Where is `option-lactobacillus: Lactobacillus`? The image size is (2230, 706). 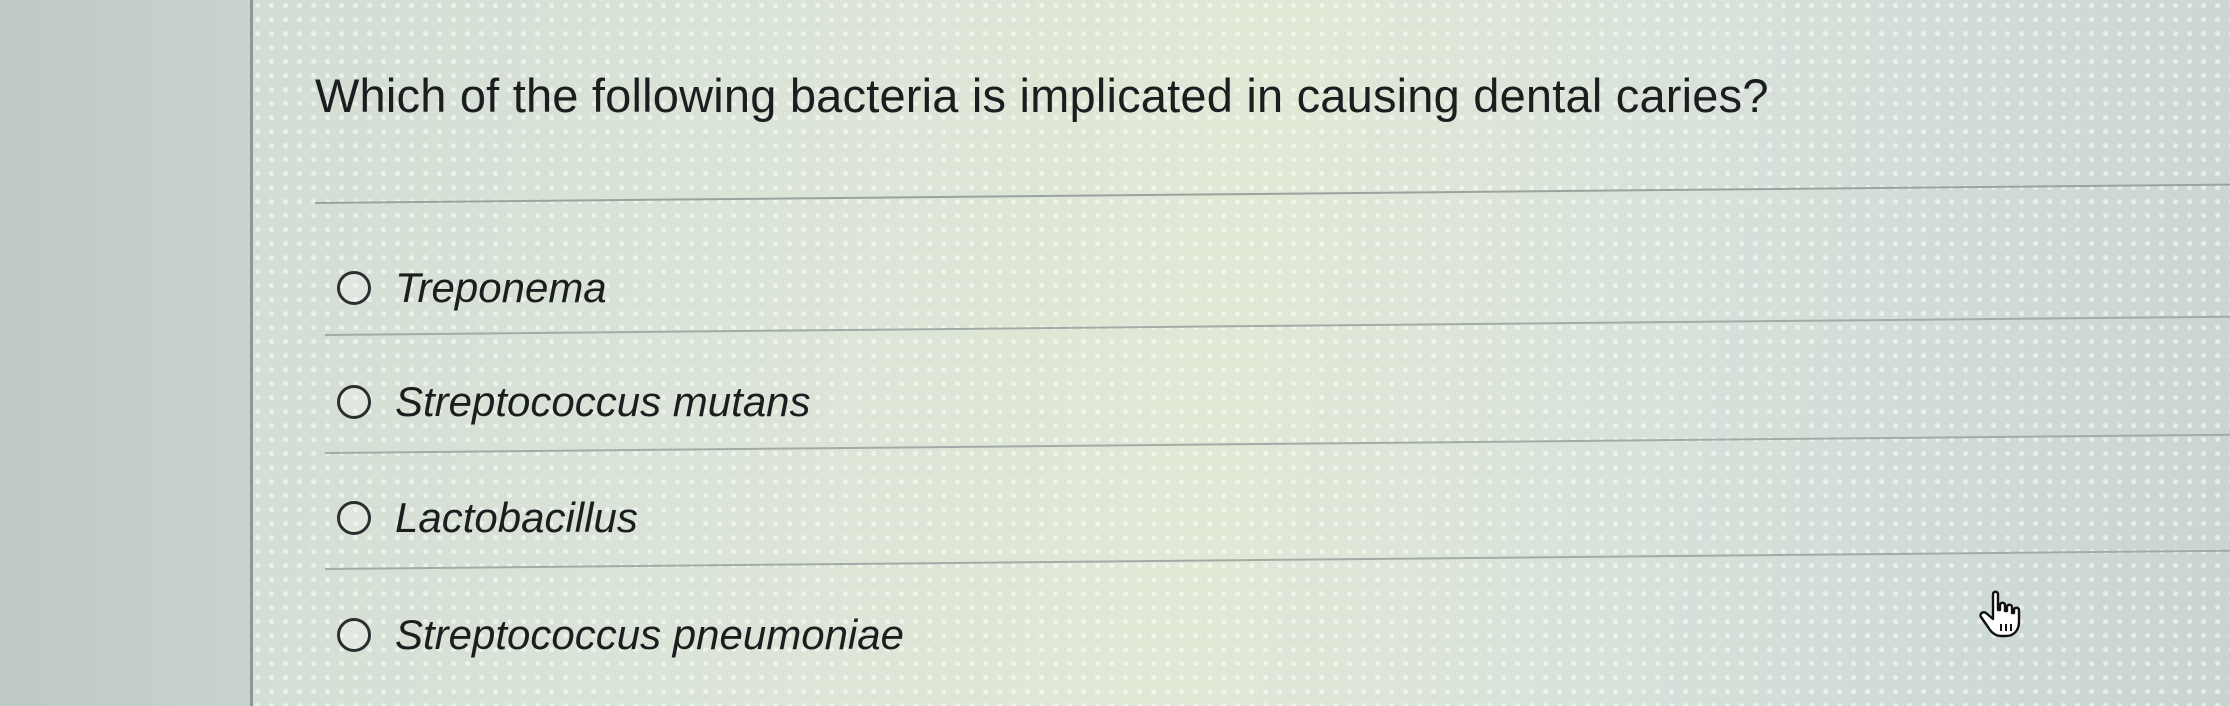
option-lactobacillus: Lactobacillus is located at coordinates (487, 518).